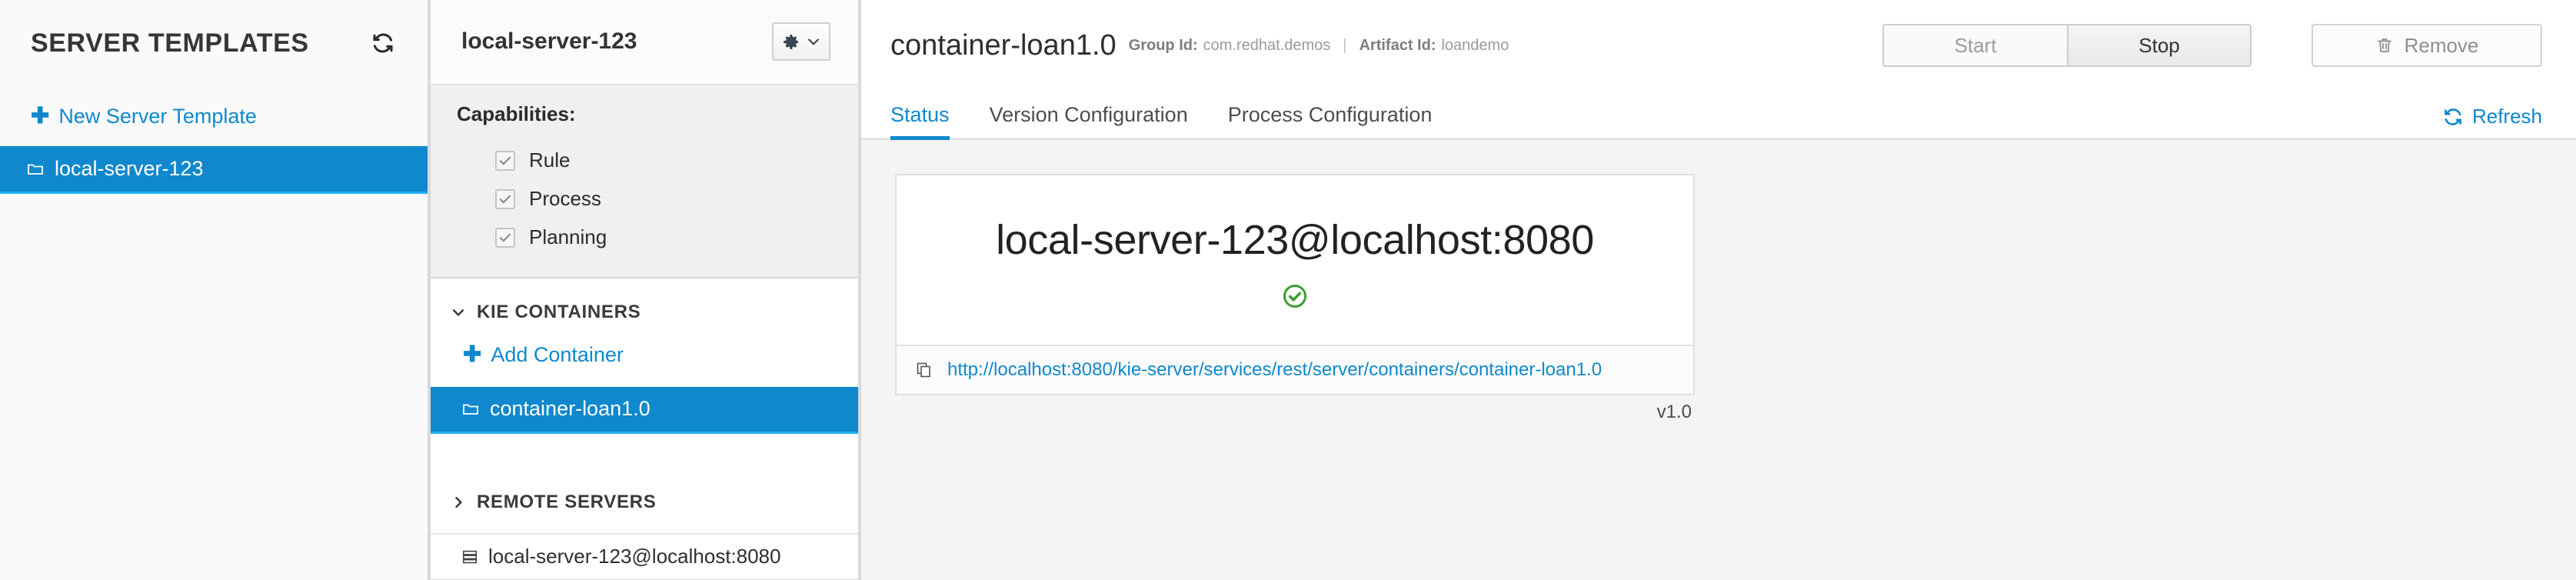 The height and width of the screenshot is (580, 2576). What do you see at coordinates (505, 199) in the screenshot?
I see `capability-checkbox-process` at bounding box center [505, 199].